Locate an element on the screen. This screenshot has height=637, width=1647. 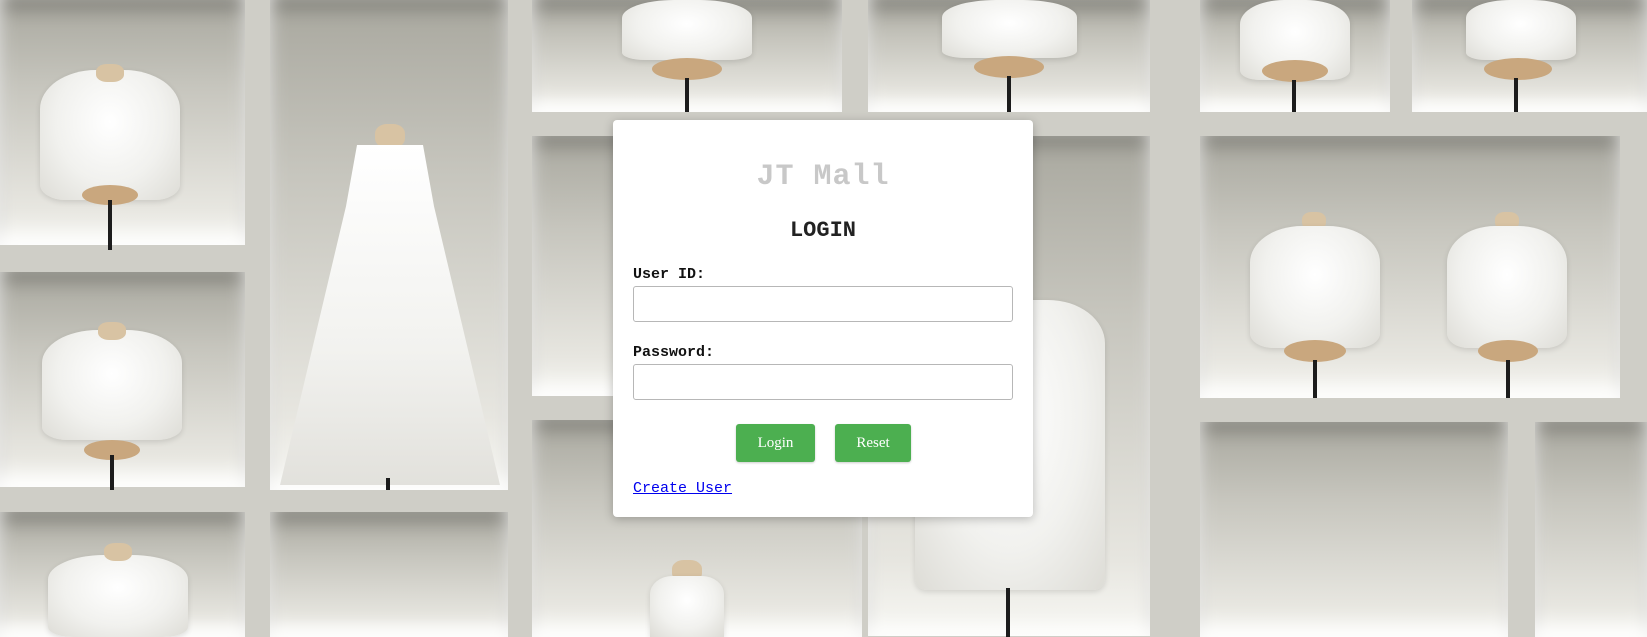
create-user-link: Create User is located at coordinates (682, 488).